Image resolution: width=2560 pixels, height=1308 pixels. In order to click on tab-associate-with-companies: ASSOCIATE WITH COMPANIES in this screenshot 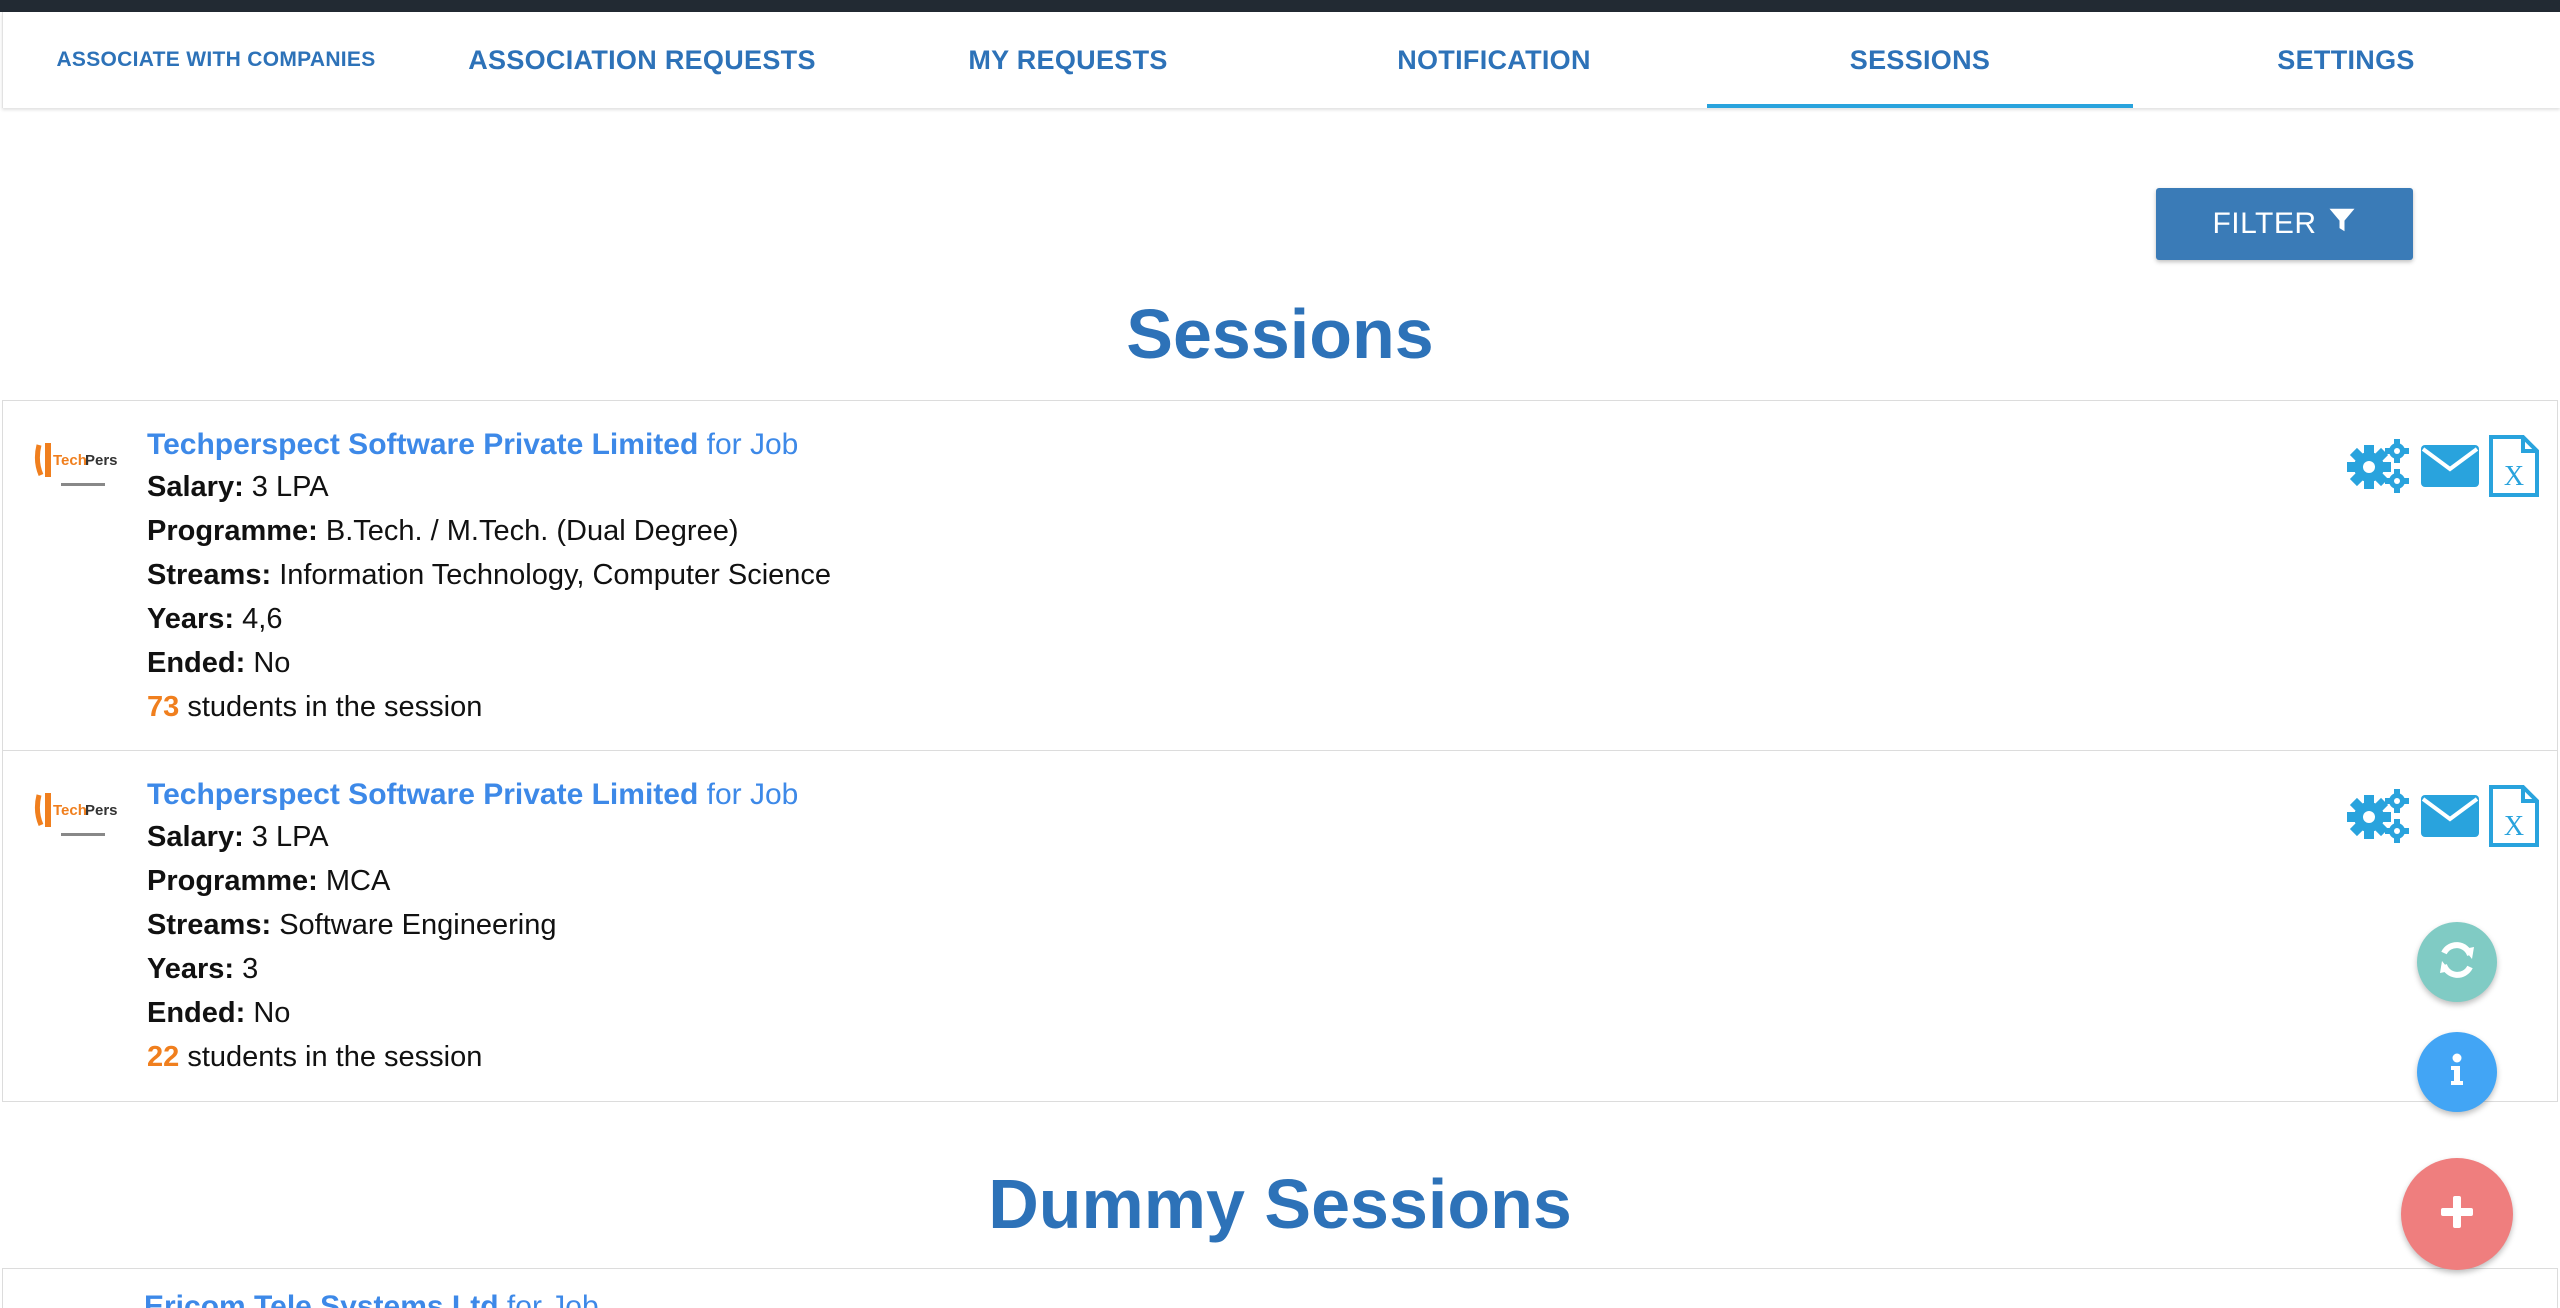, I will do `click(216, 60)`.